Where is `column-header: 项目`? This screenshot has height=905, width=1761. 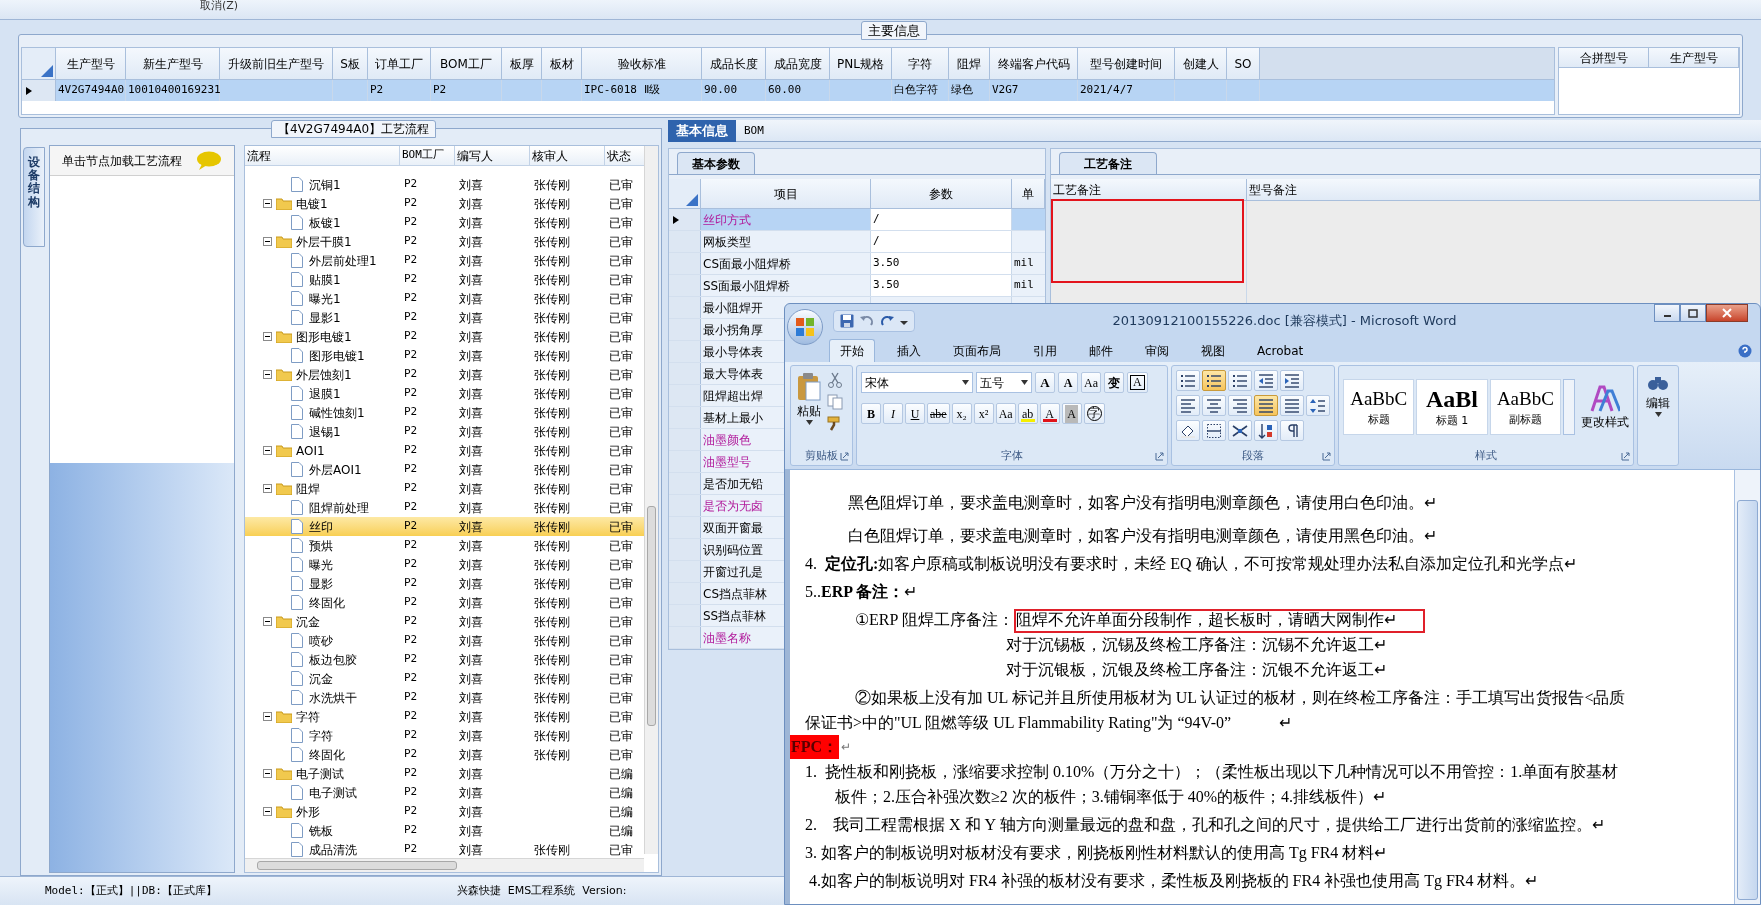 column-header: 项目 is located at coordinates (786, 194).